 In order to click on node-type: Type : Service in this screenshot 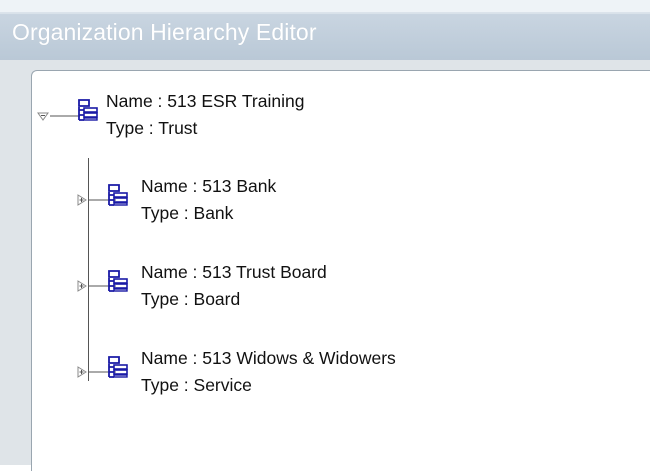, I will do `click(196, 385)`.